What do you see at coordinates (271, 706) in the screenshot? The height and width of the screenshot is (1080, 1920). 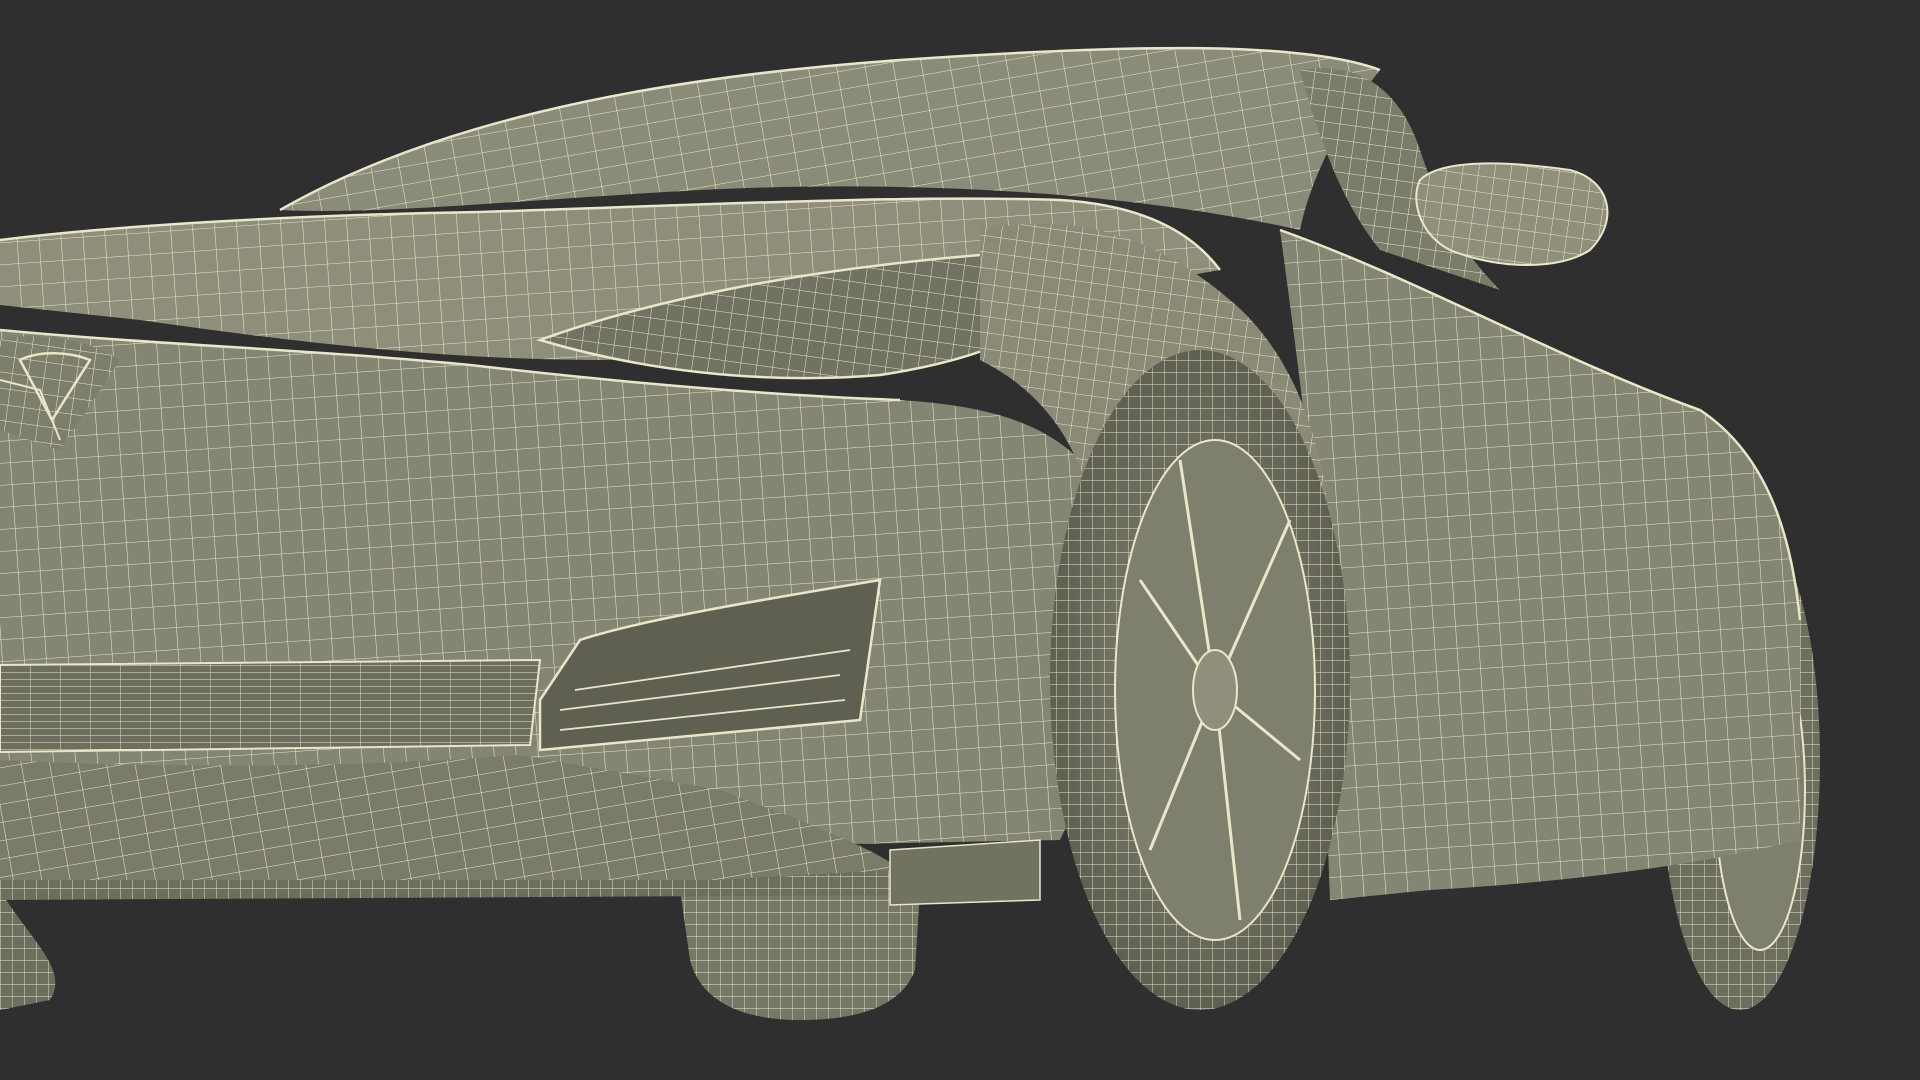 I see `lower-grille` at bounding box center [271, 706].